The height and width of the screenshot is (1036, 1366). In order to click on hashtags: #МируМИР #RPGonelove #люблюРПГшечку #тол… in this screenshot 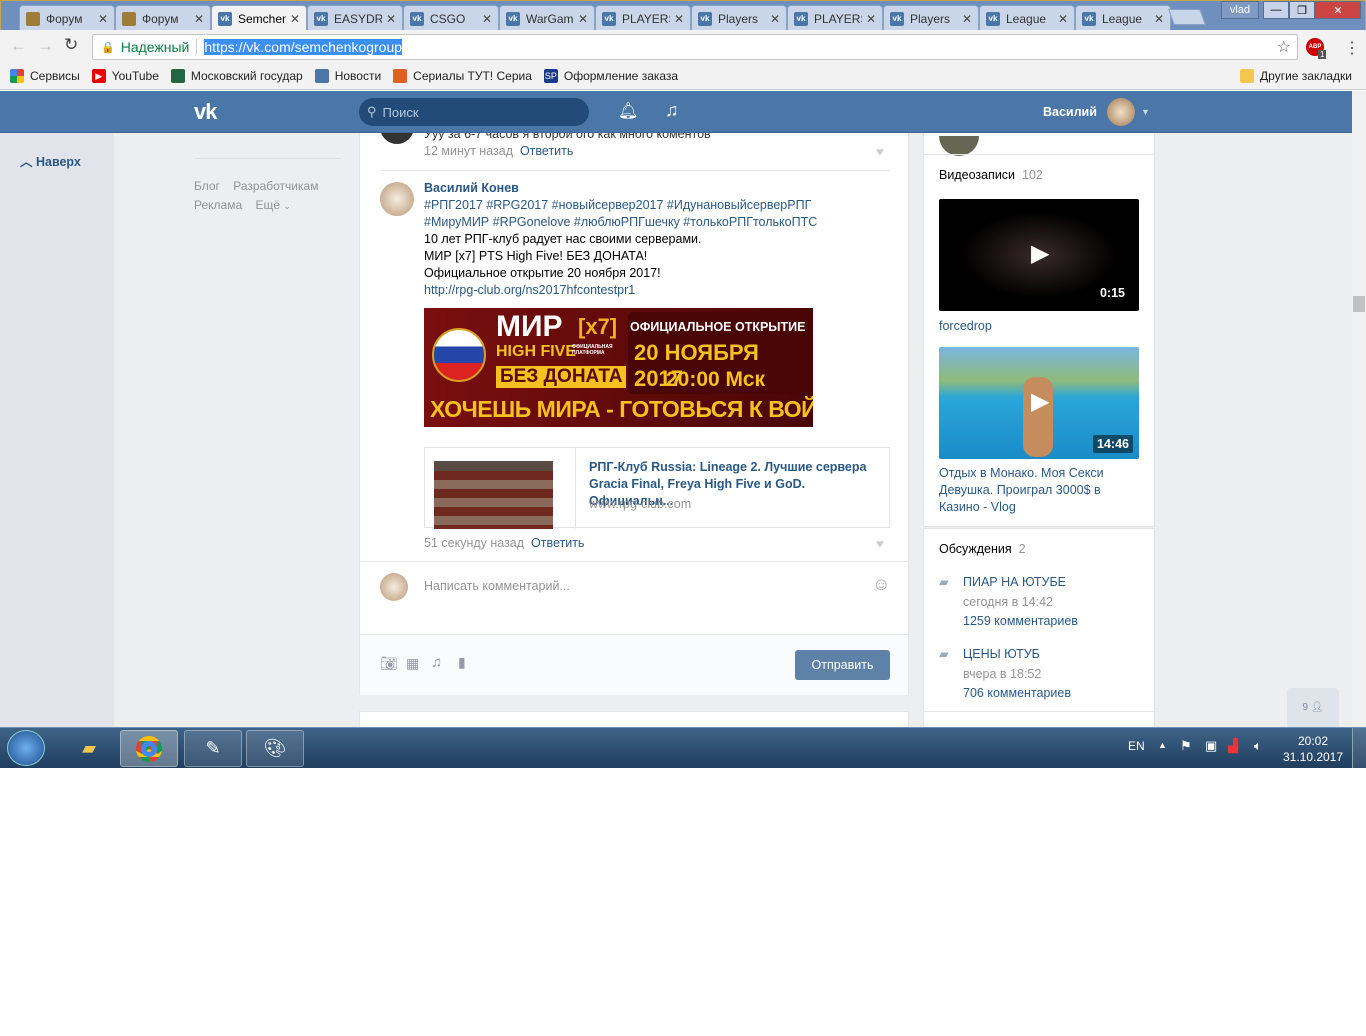, I will do `click(620, 222)`.